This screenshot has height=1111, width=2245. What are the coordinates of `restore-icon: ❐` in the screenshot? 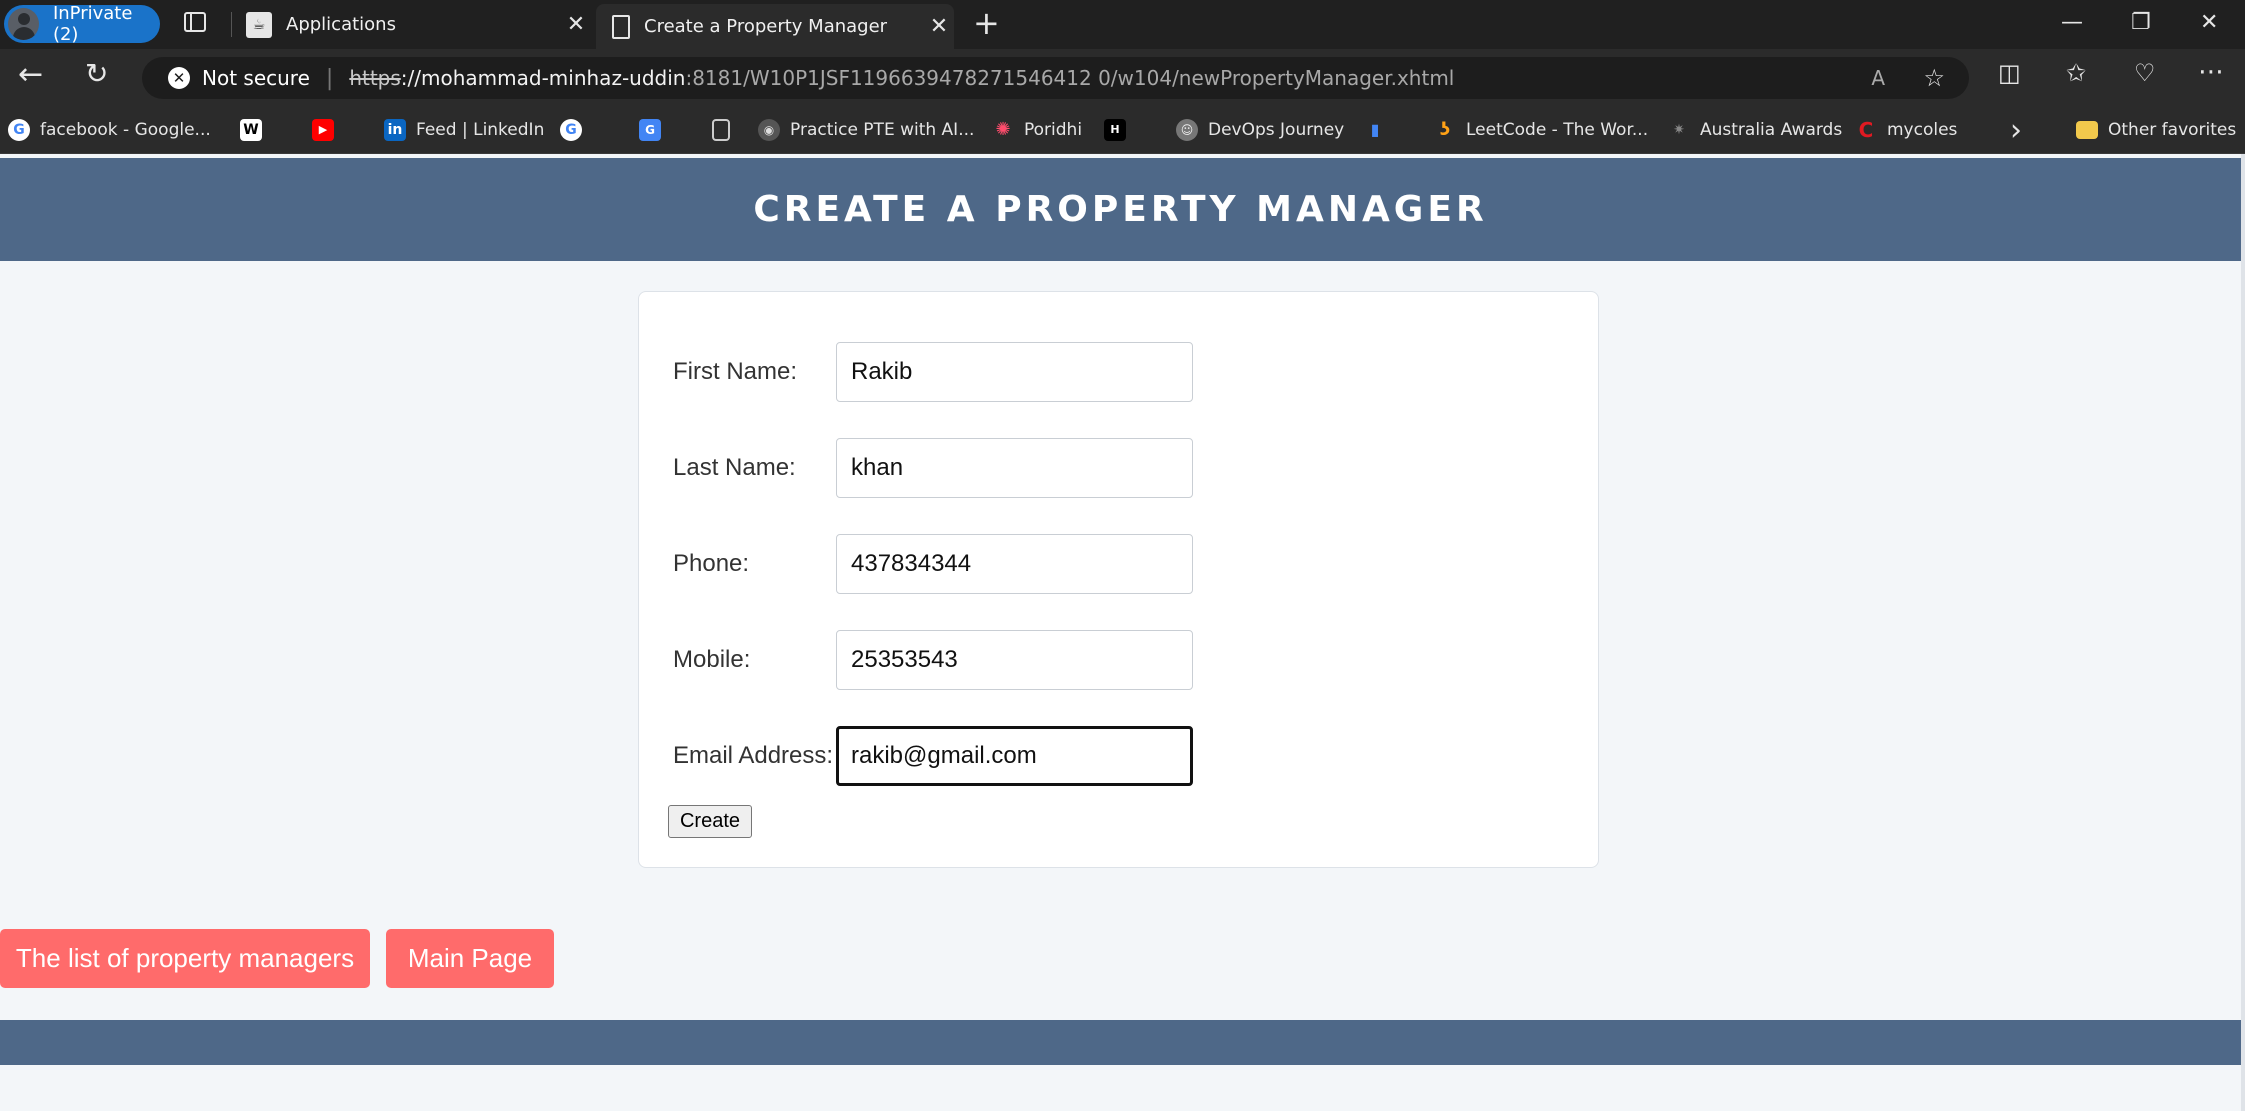 It's located at (2141, 22).